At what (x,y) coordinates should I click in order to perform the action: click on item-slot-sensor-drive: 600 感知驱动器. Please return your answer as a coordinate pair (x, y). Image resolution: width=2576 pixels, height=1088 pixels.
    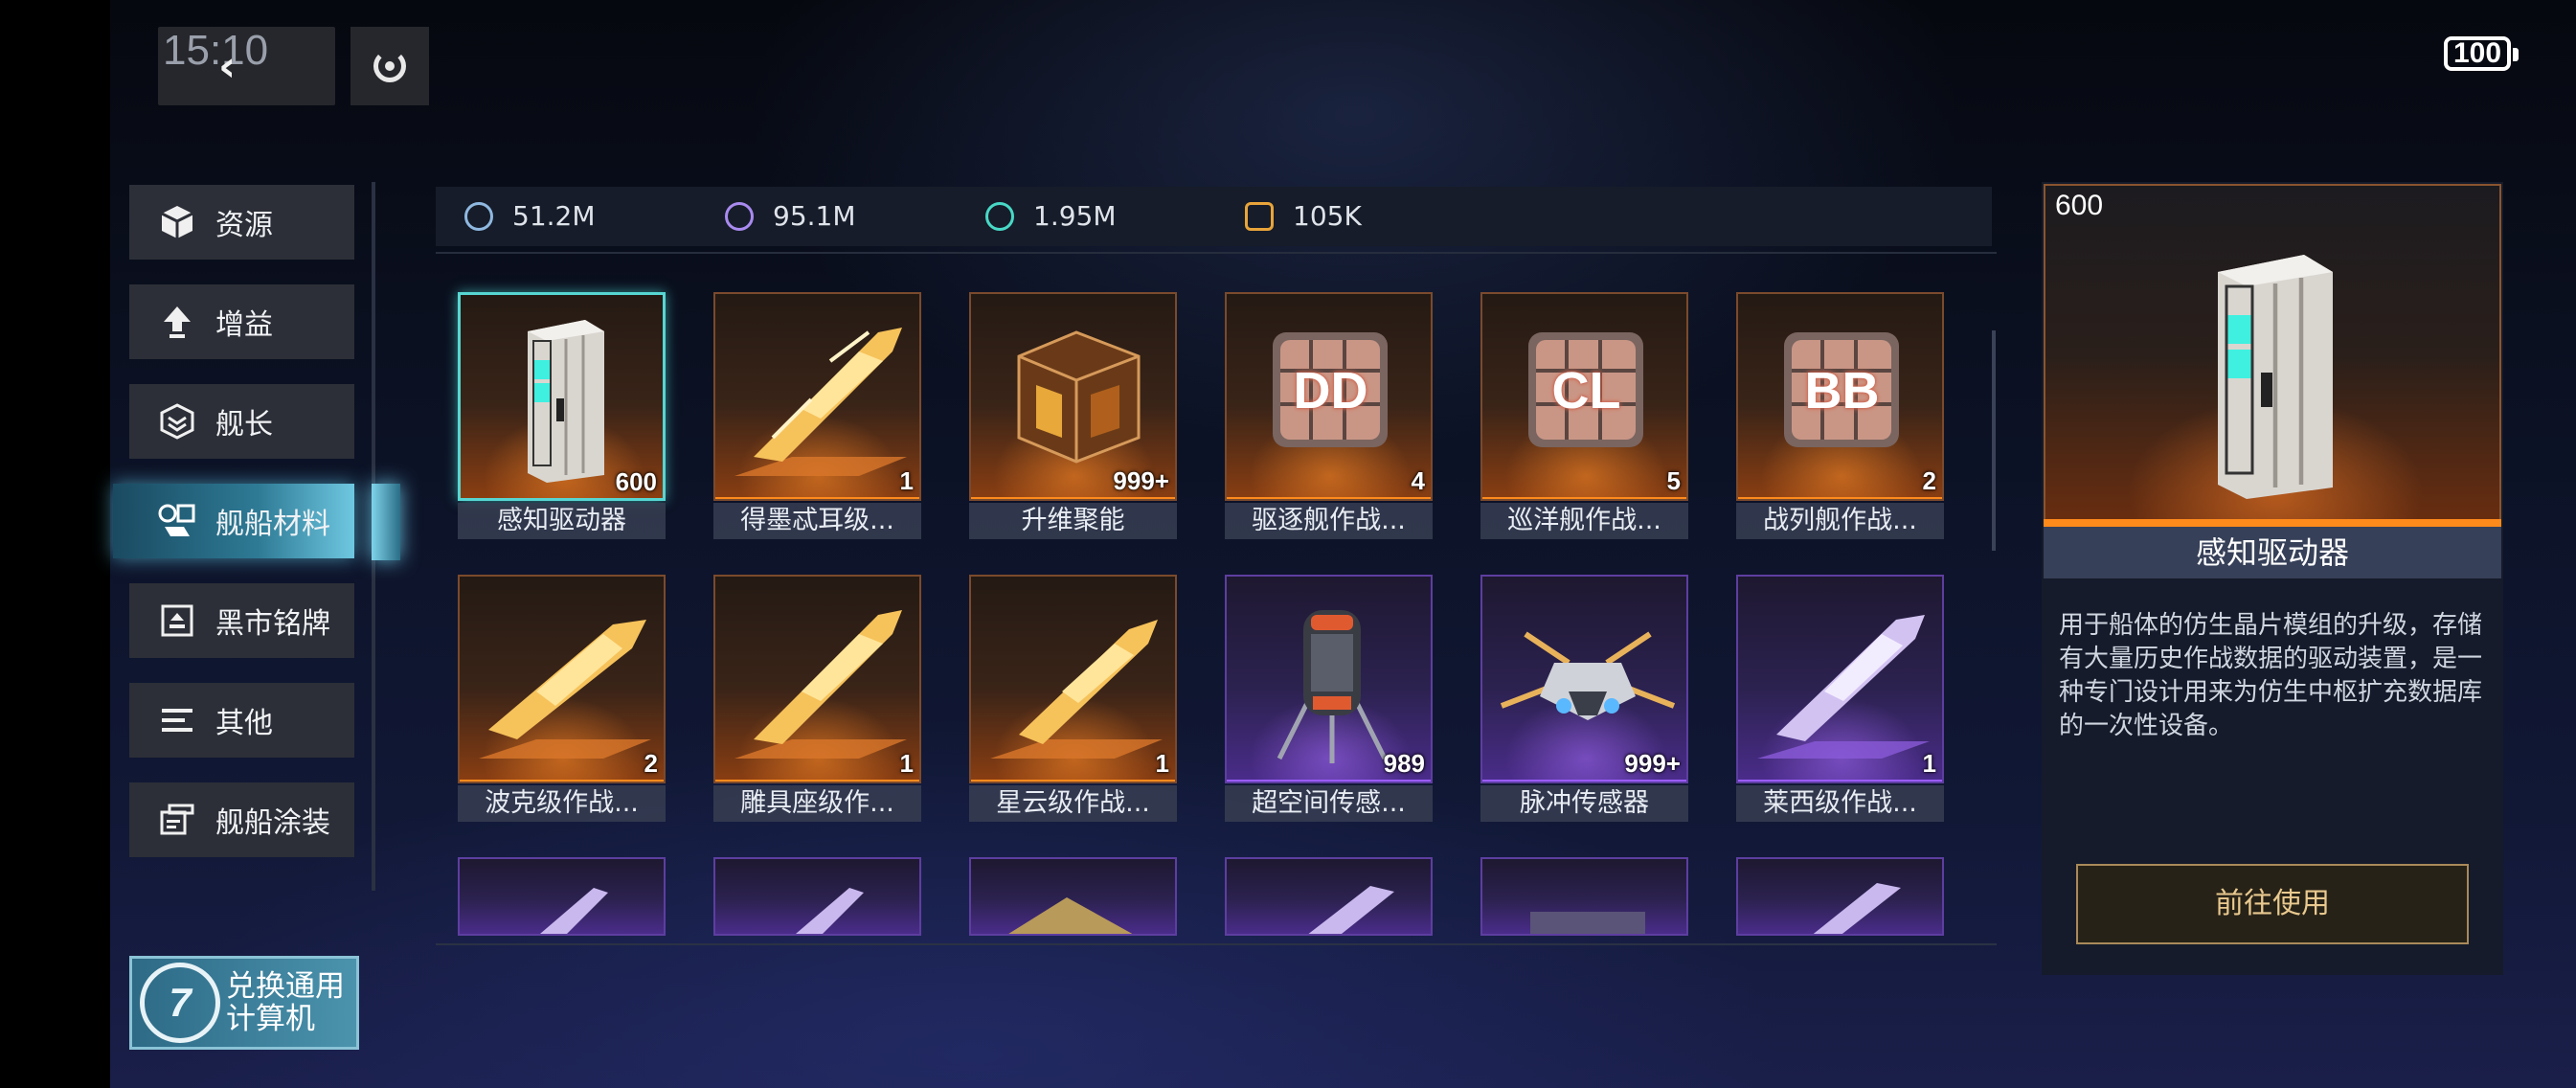
    Looking at the image, I should click on (562, 415).